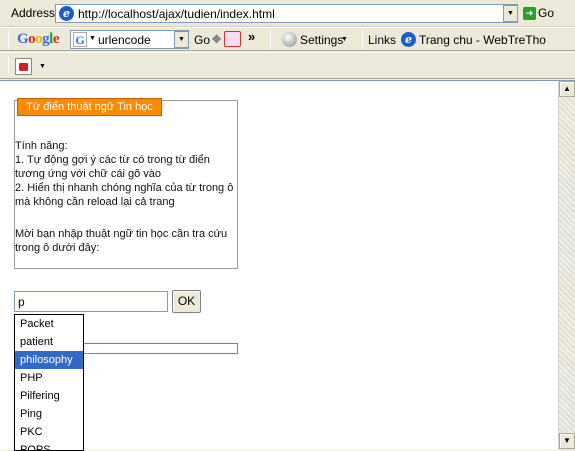 This screenshot has width=575, height=451. What do you see at coordinates (57, 248) in the screenshot?
I see `info-line: trong ô dưới đây:` at bounding box center [57, 248].